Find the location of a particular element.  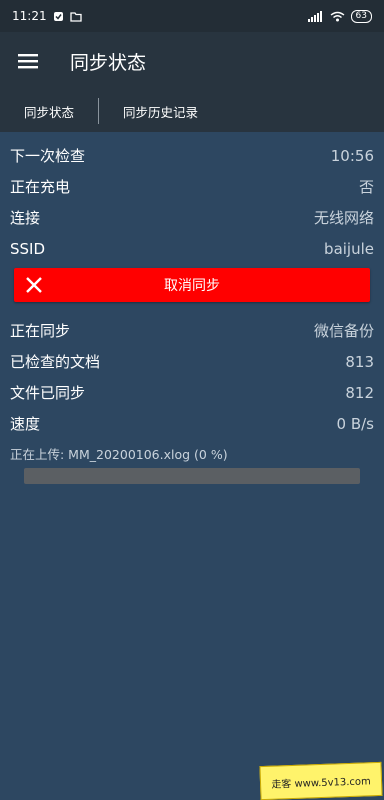

status-bar-left: 11:21 is located at coordinates (47, 16).